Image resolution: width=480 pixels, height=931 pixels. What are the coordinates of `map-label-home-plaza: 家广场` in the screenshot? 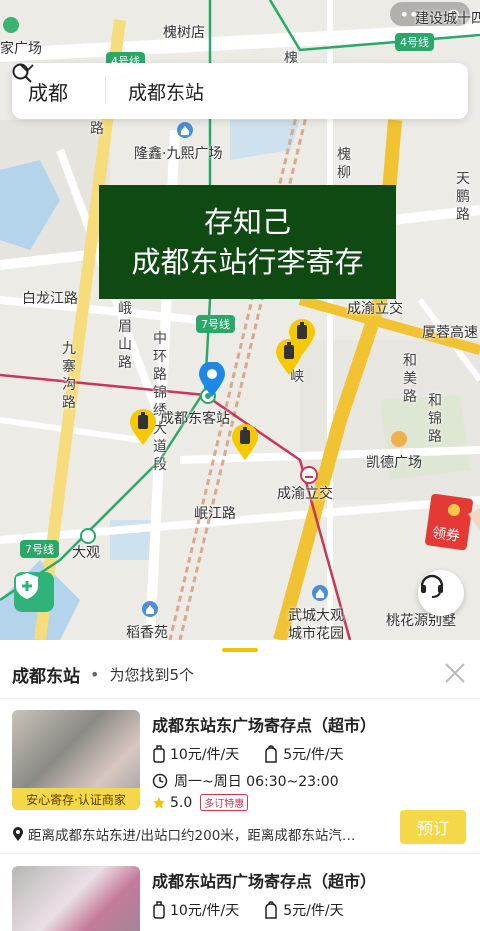 It's located at (21, 49).